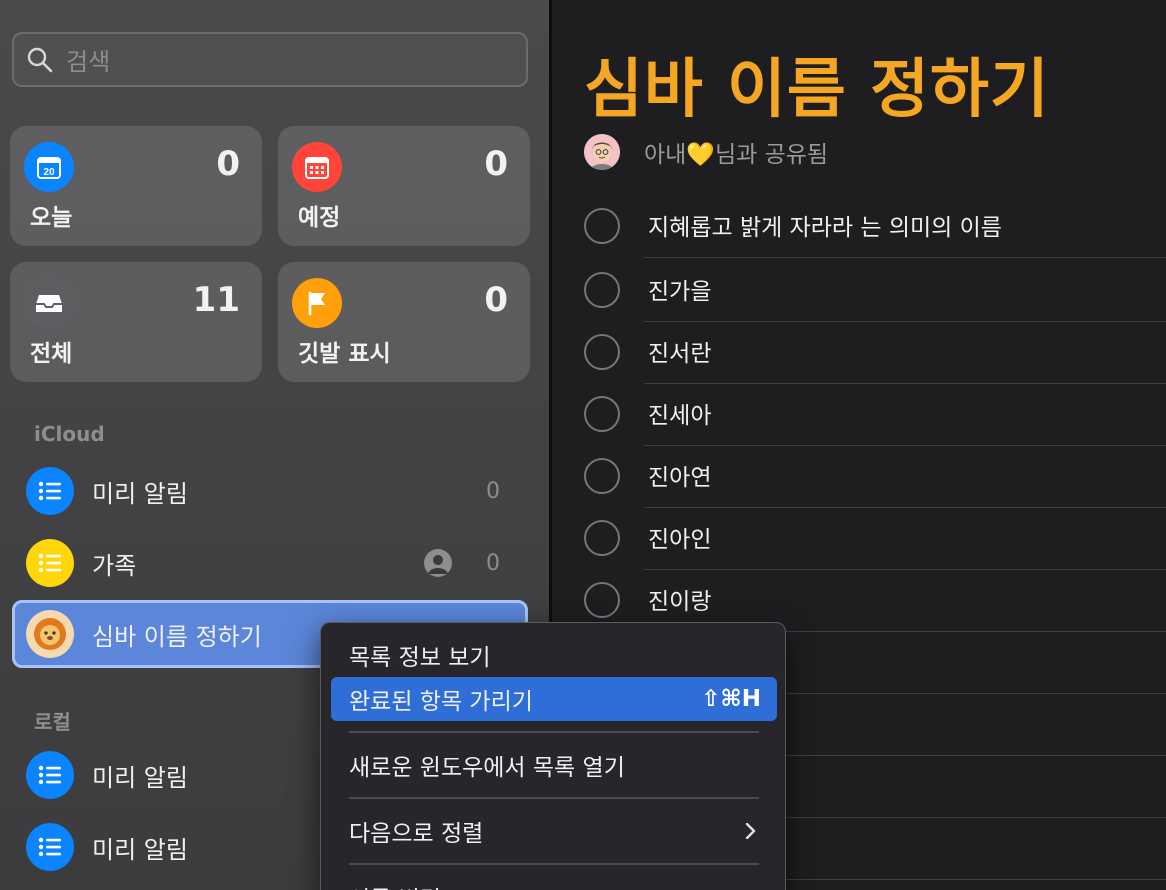 This screenshot has width=1166, height=890. What do you see at coordinates (416, 834) in the screenshot?
I see `menu-item-label: 다음으로 정렬` at bounding box center [416, 834].